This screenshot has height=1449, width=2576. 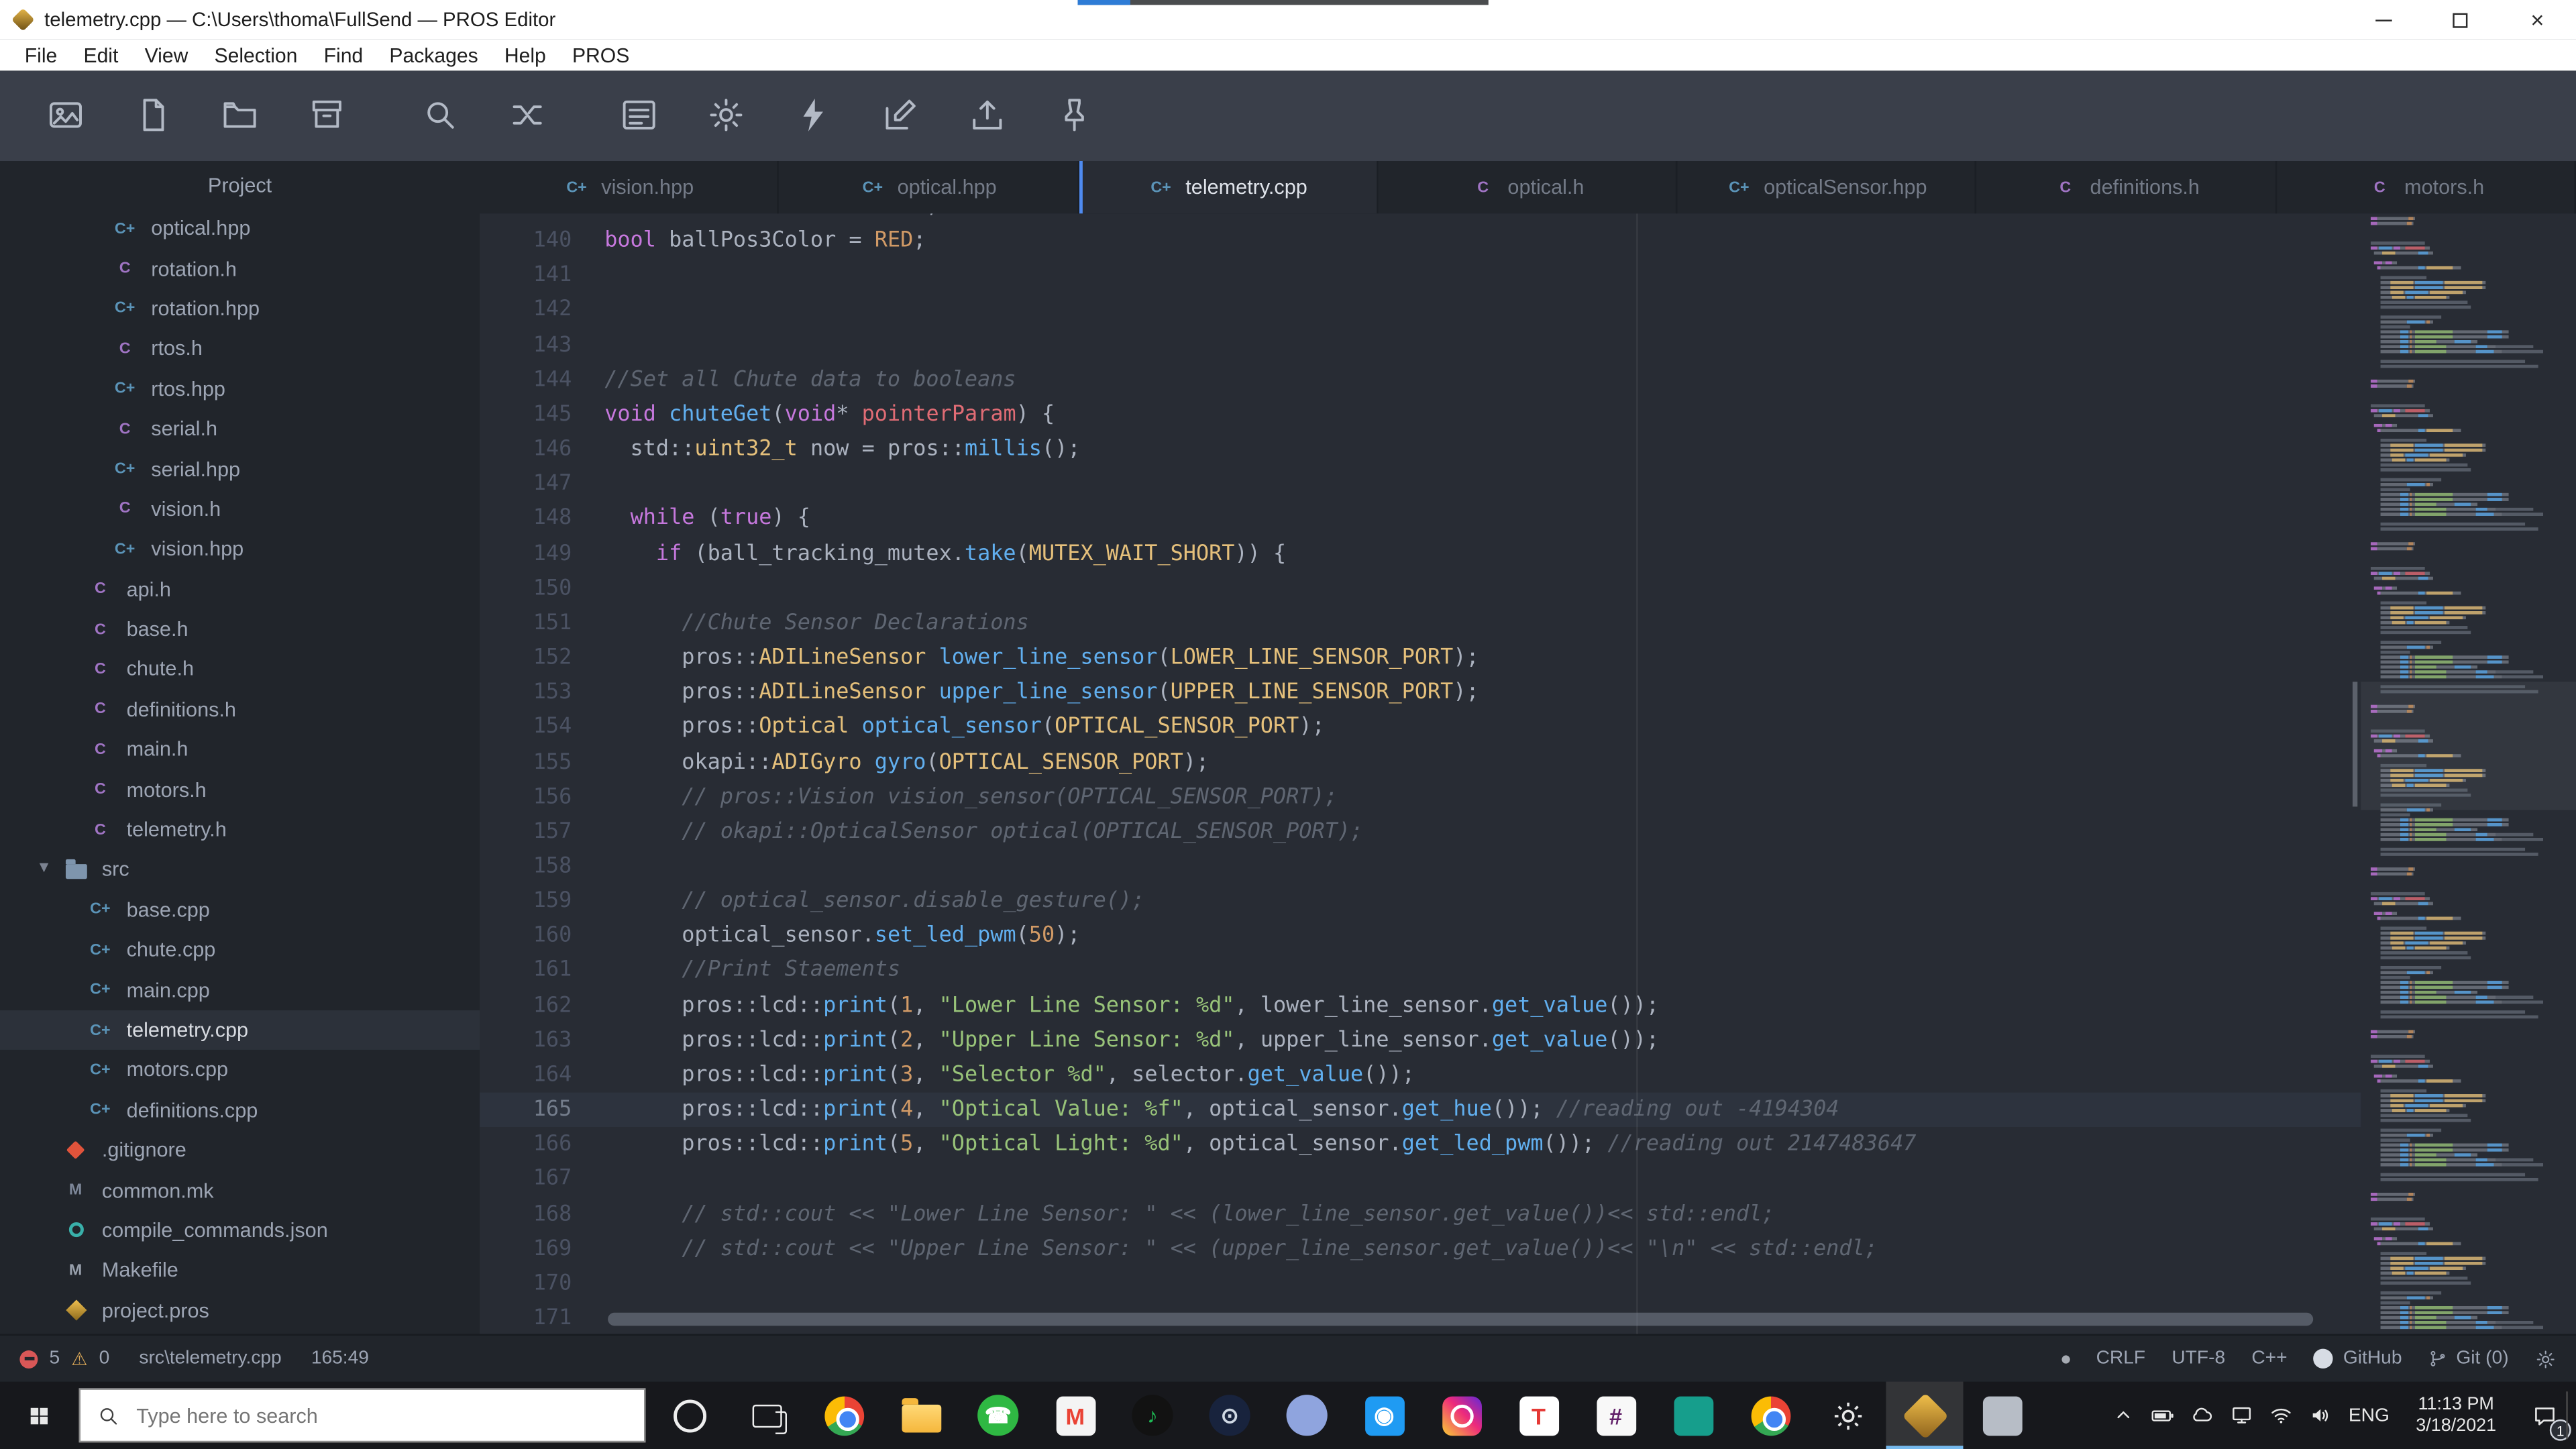 I want to click on tab-motors-h: Cmotors.h, so click(x=2426, y=187).